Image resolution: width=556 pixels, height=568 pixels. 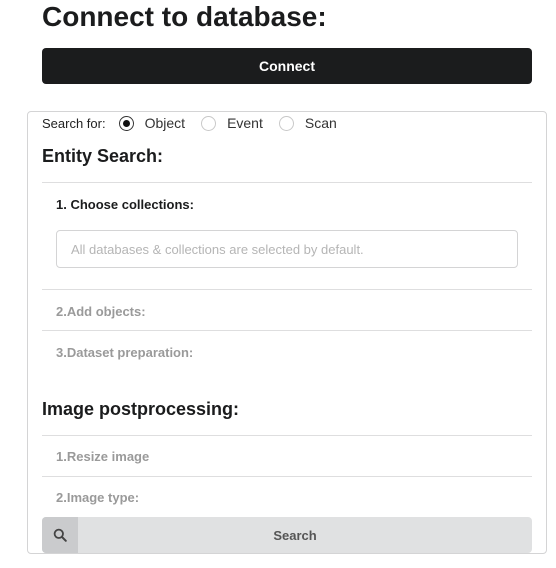 I want to click on step-add-objects: 2.Add objects:, so click(x=101, y=311).